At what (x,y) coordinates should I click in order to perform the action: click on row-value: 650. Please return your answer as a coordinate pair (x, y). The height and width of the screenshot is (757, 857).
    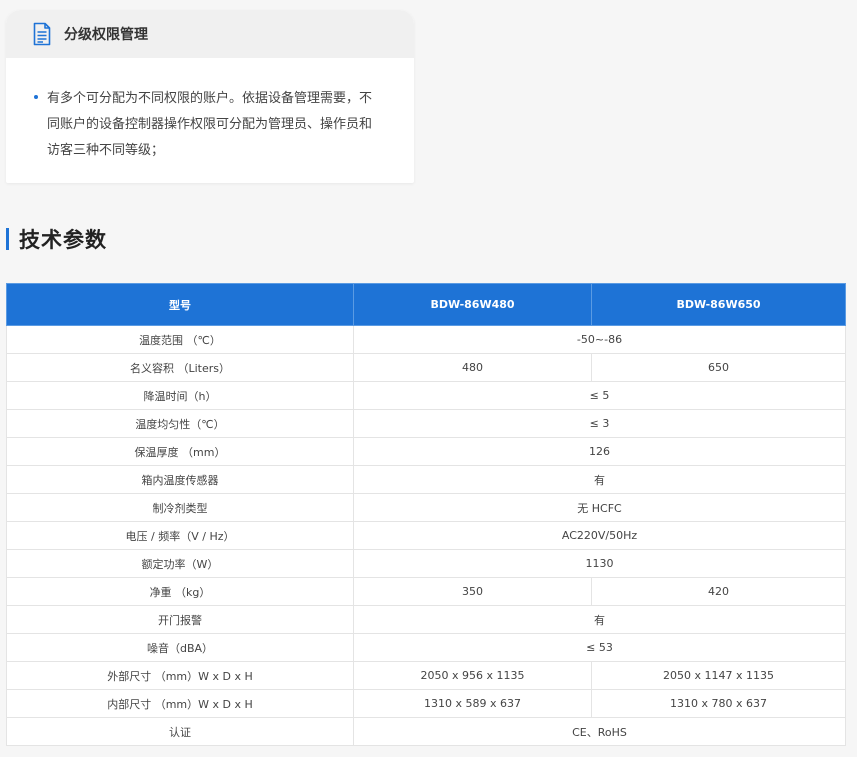
    Looking at the image, I should click on (718, 367).